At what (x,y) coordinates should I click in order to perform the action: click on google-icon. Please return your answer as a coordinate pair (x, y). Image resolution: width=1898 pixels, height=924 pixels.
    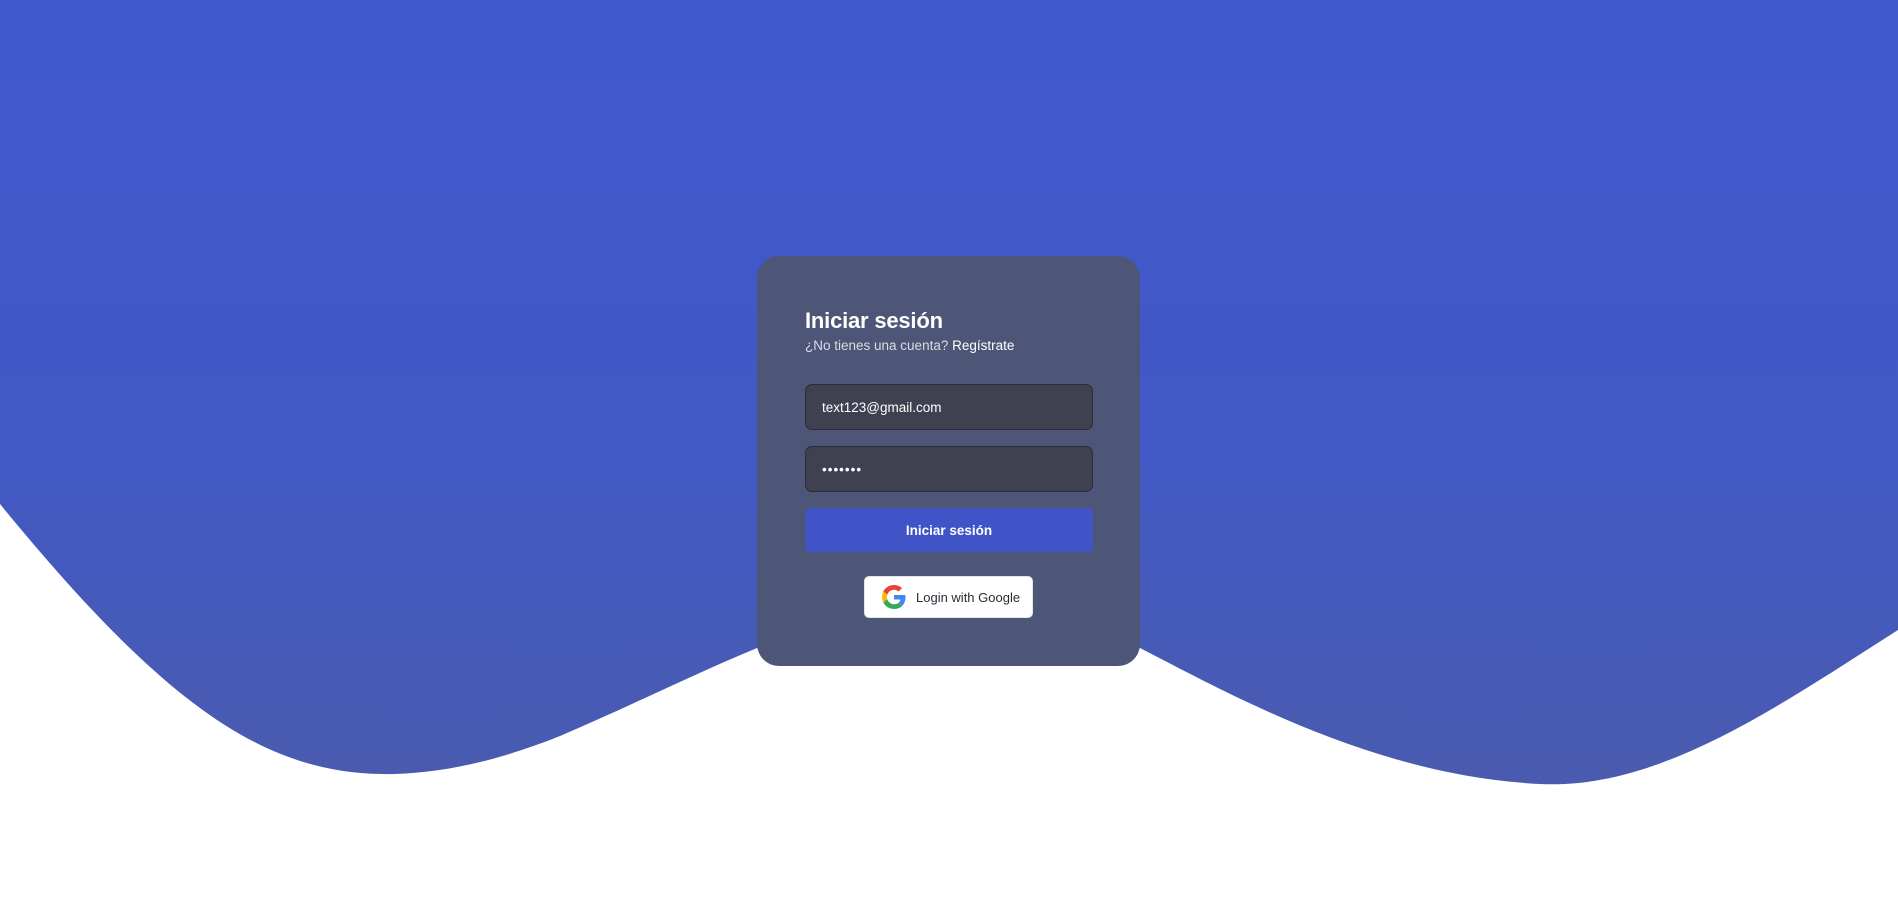
    Looking at the image, I should click on (894, 597).